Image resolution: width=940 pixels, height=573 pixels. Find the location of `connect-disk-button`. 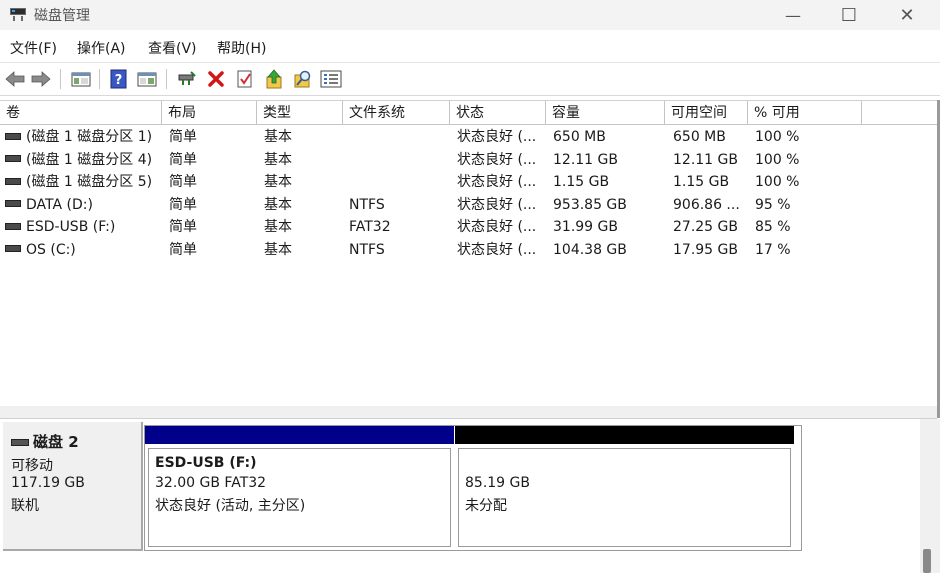

connect-disk-button is located at coordinates (187, 79).